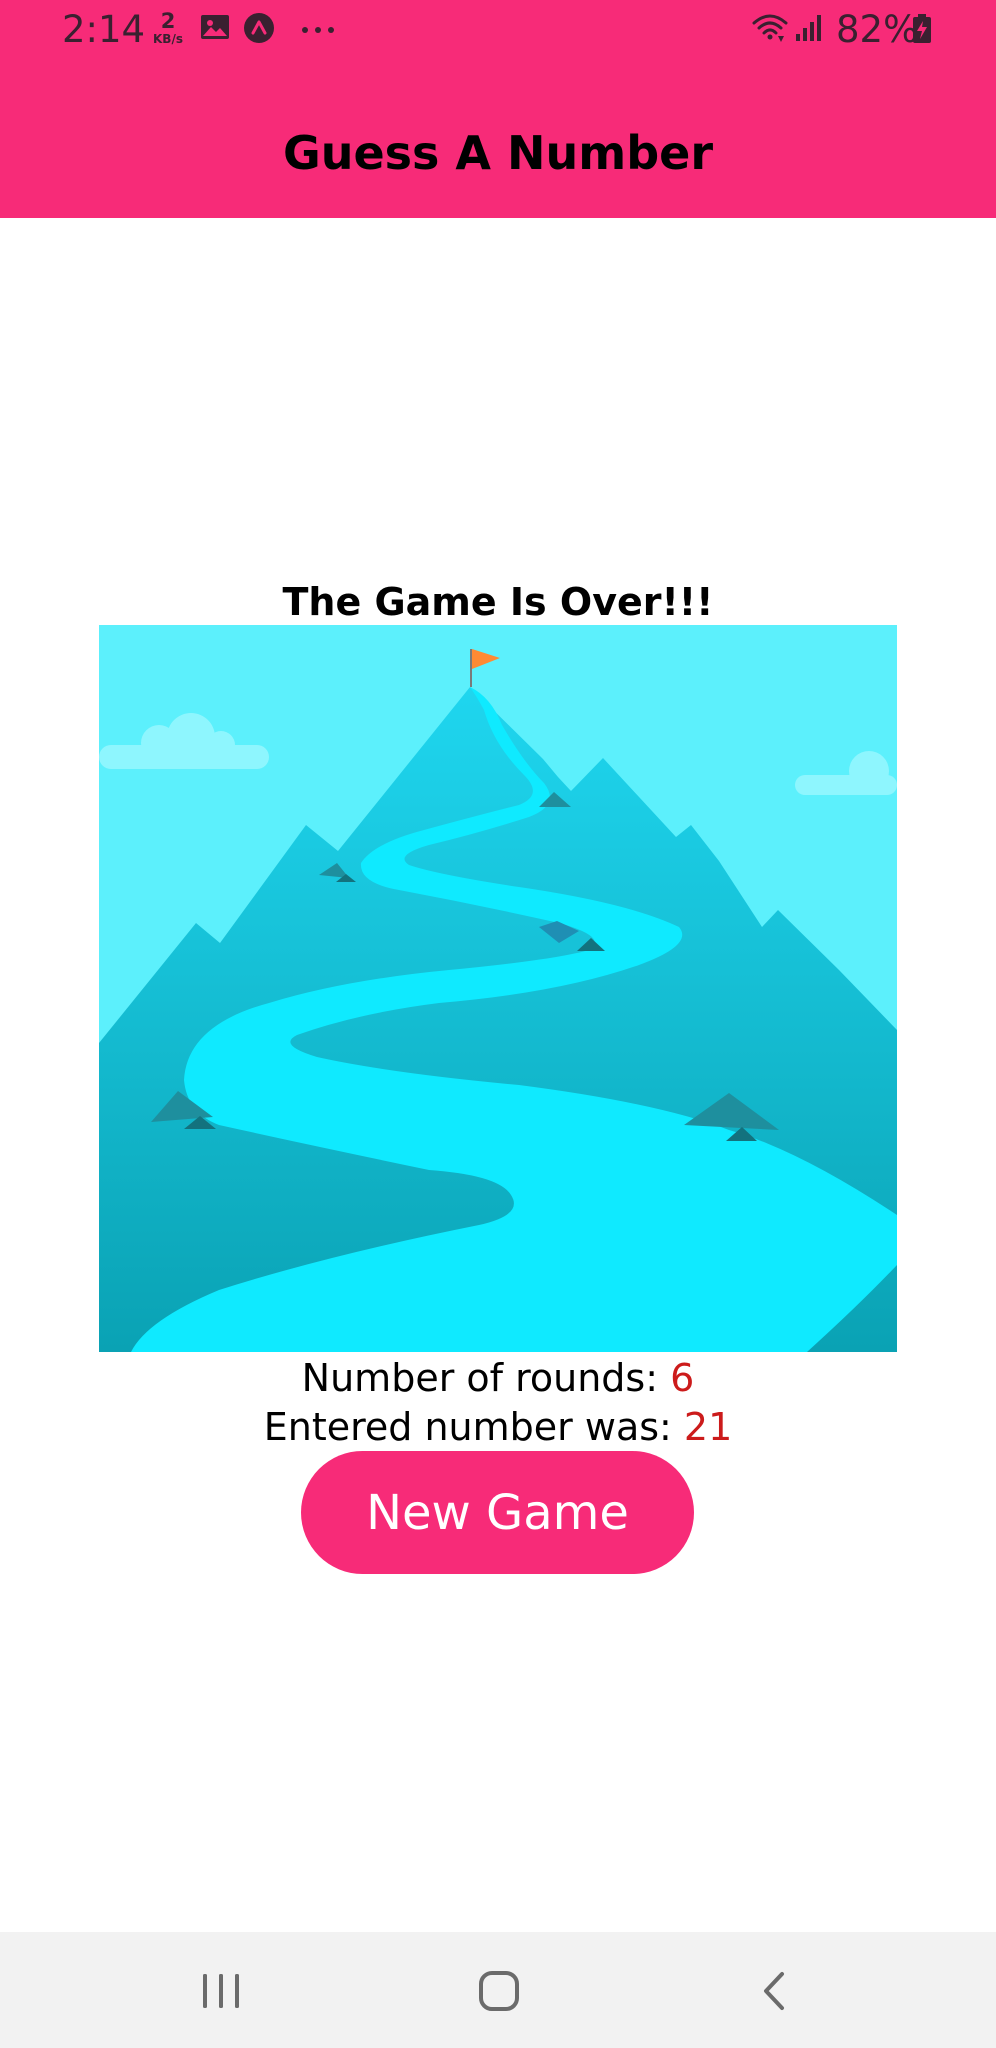 This screenshot has width=996, height=2048. Describe the element at coordinates (498, 109) in the screenshot. I see `app-header: 2:14 2 KB/s 82% Guess A Number` at that location.